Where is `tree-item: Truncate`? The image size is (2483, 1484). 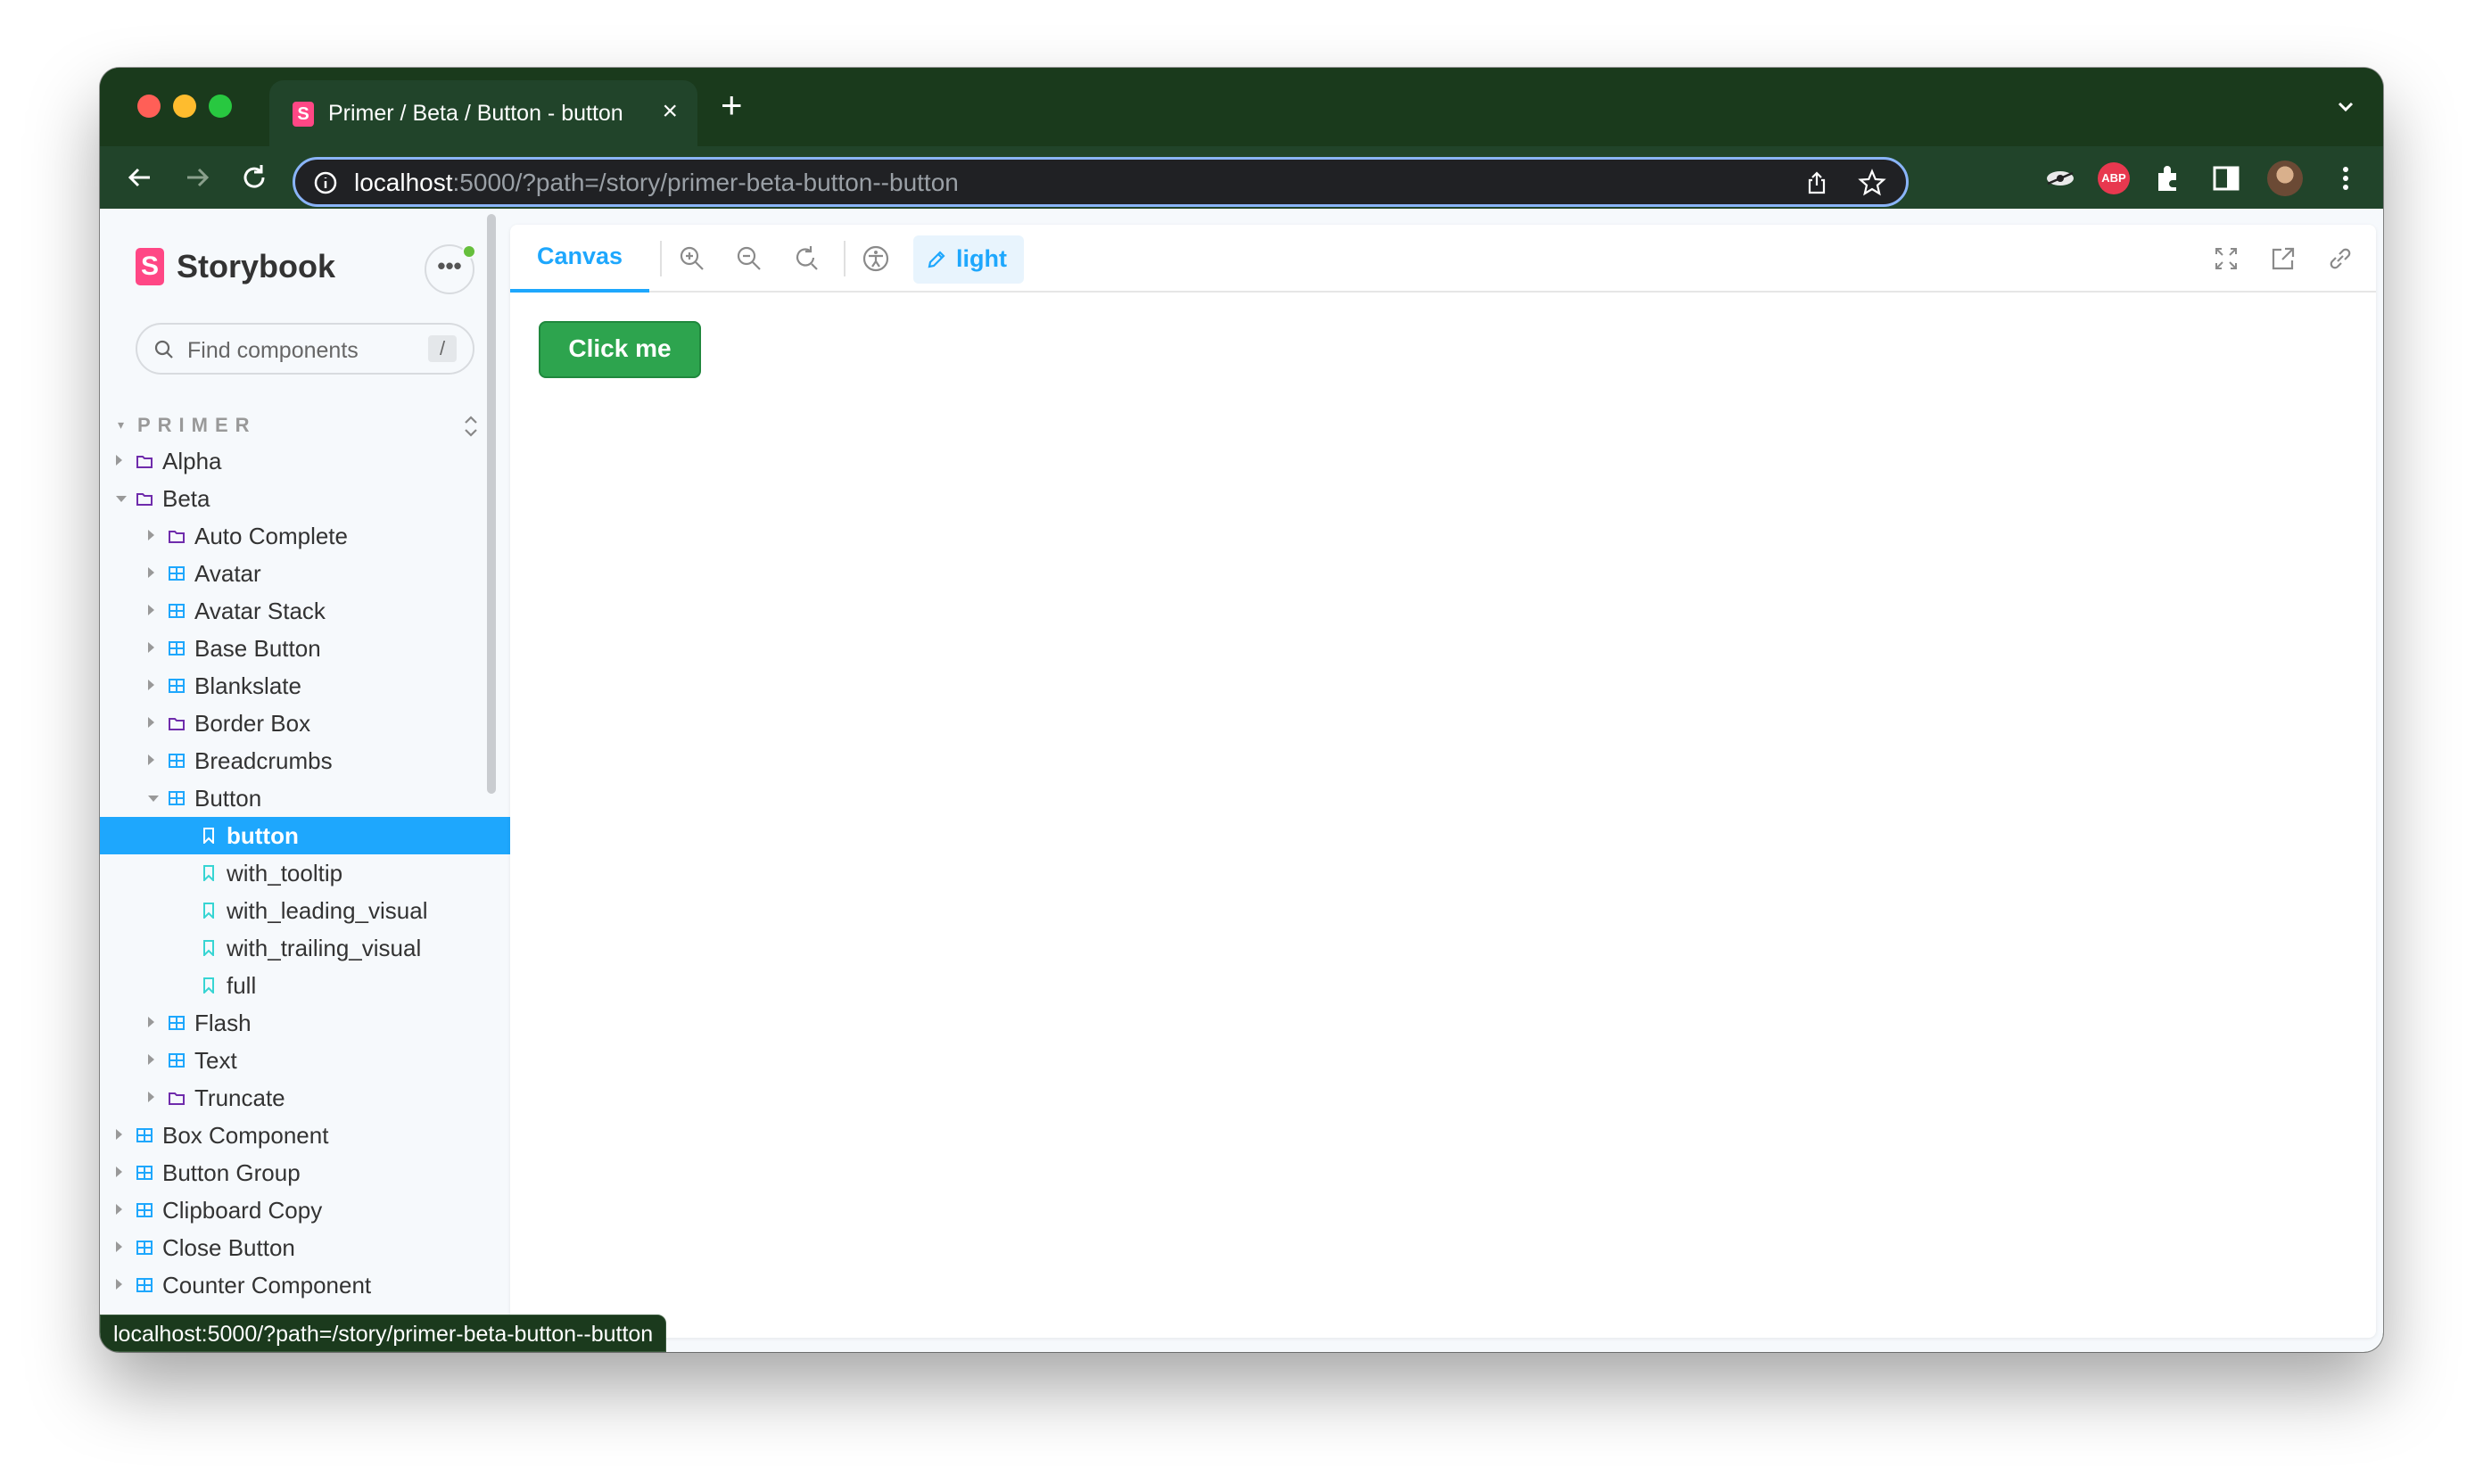 tree-item: Truncate is located at coordinates (305, 1098).